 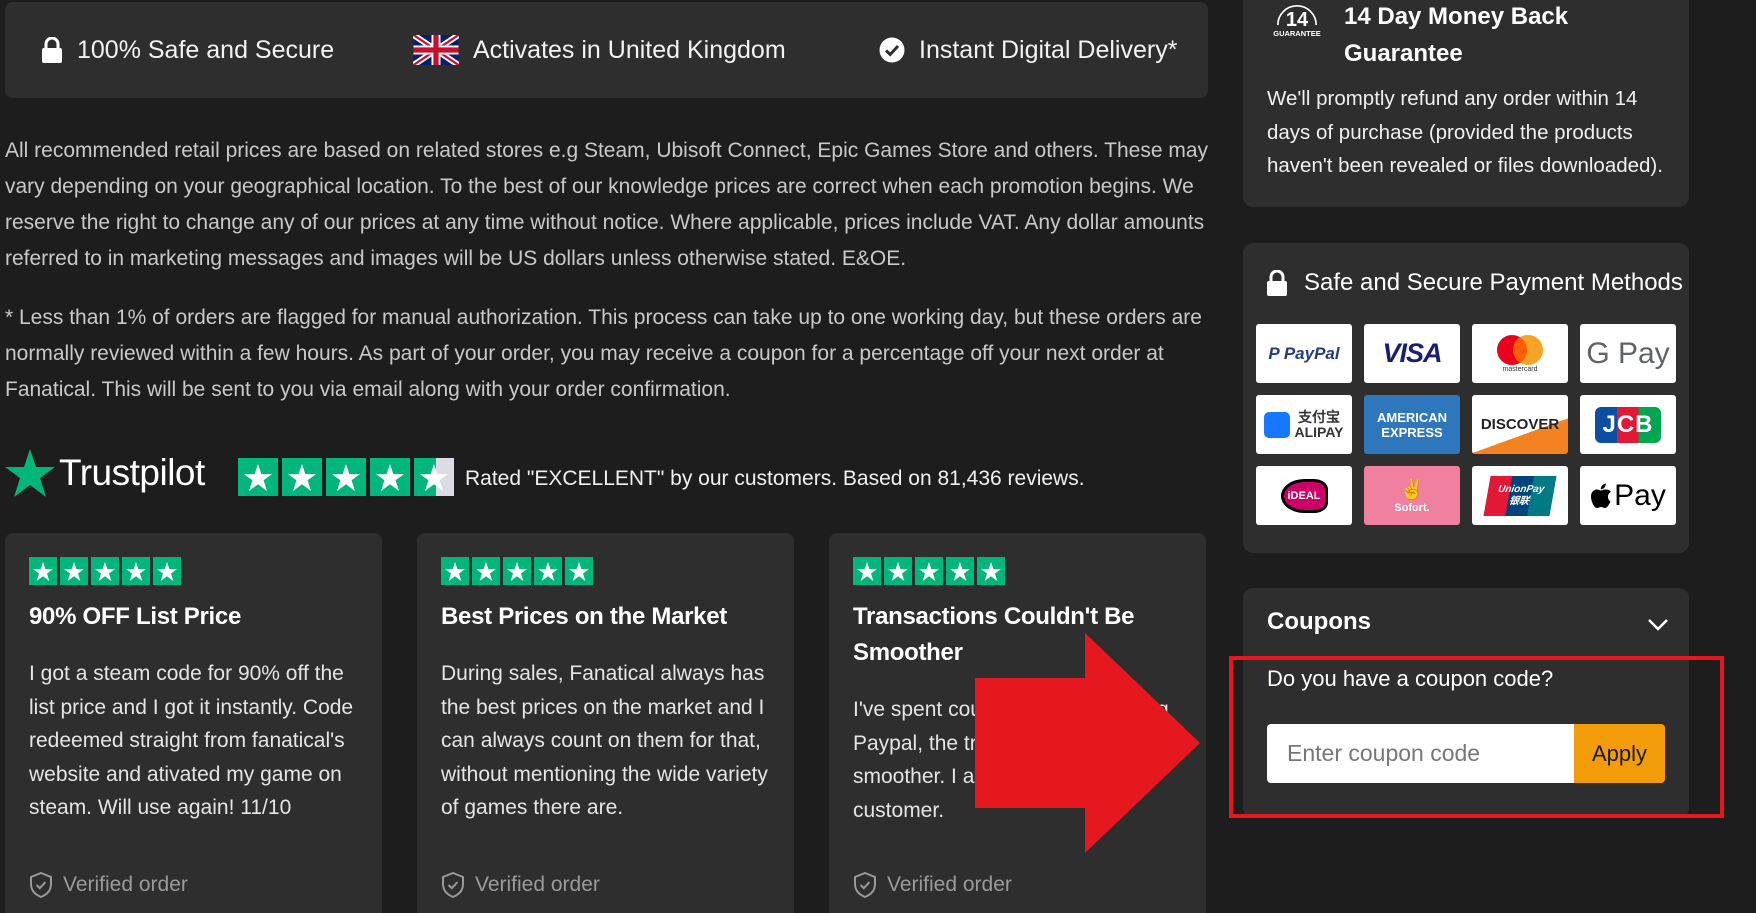 What do you see at coordinates (1304, 495) in the screenshot?
I see `ideal-logo: iDEAL` at bounding box center [1304, 495].